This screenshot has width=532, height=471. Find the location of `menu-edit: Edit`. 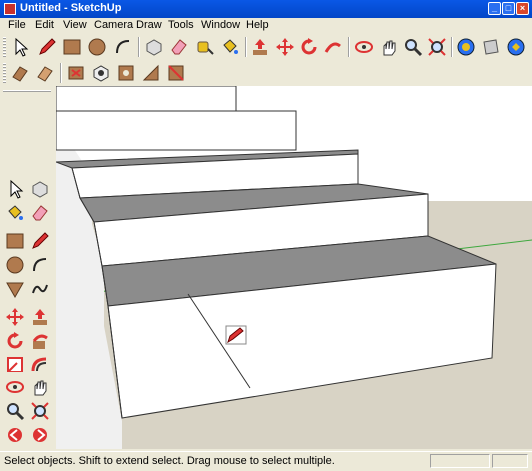

menu-edit: Edit is located at coordinates (44, 25).